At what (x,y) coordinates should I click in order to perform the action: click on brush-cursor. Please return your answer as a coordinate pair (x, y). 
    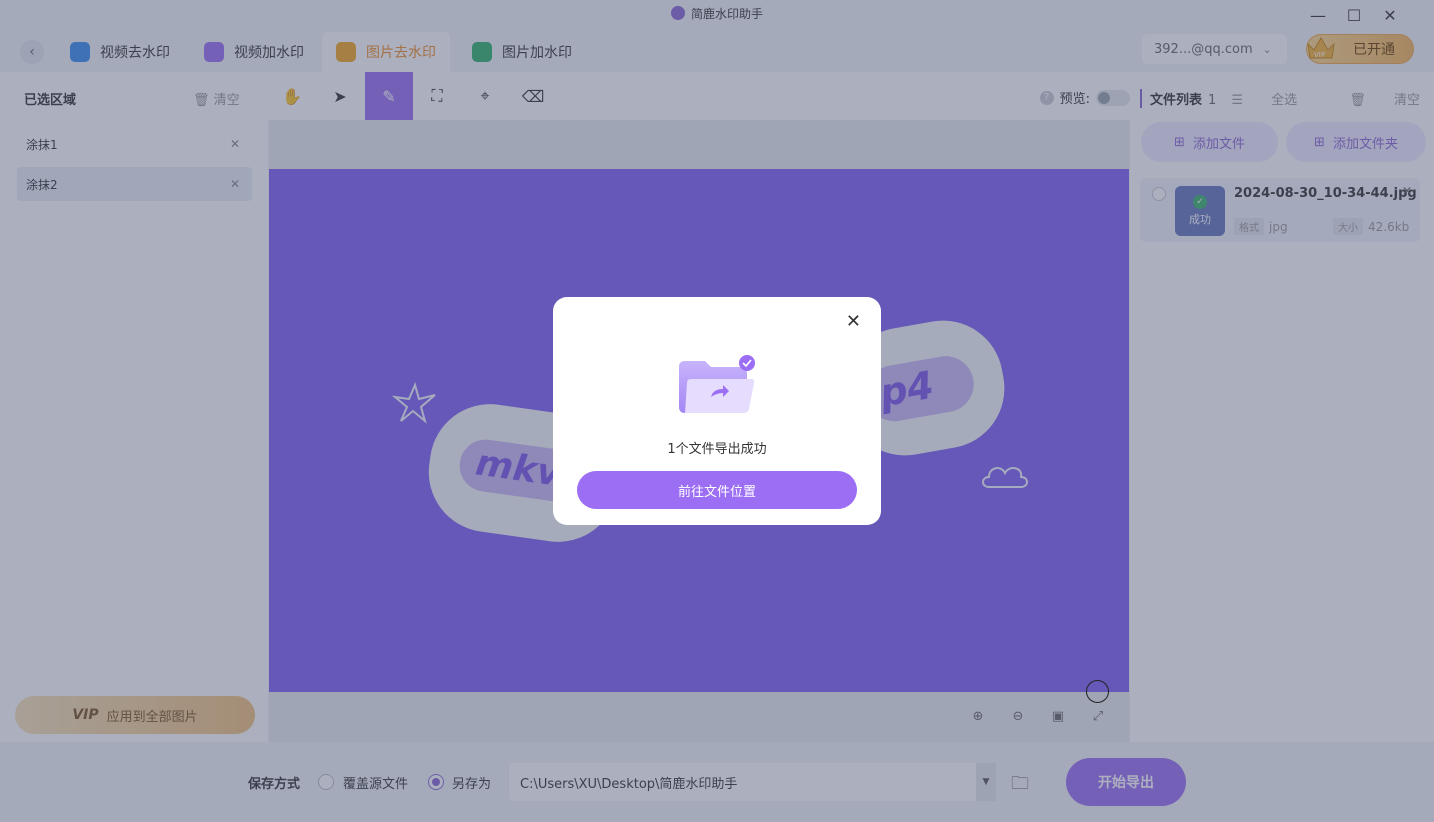
    Looking at the image, I should click on (1097, 691).